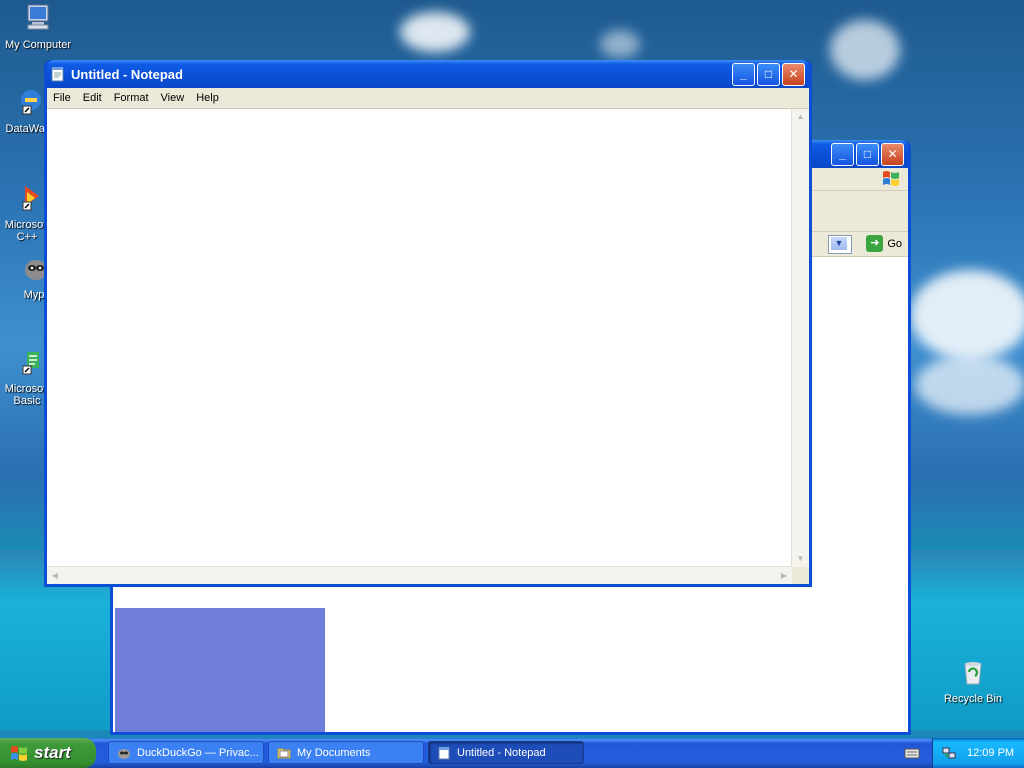  I want to click on desktop-icon-my-computer: My Computer, so click(38, 26).